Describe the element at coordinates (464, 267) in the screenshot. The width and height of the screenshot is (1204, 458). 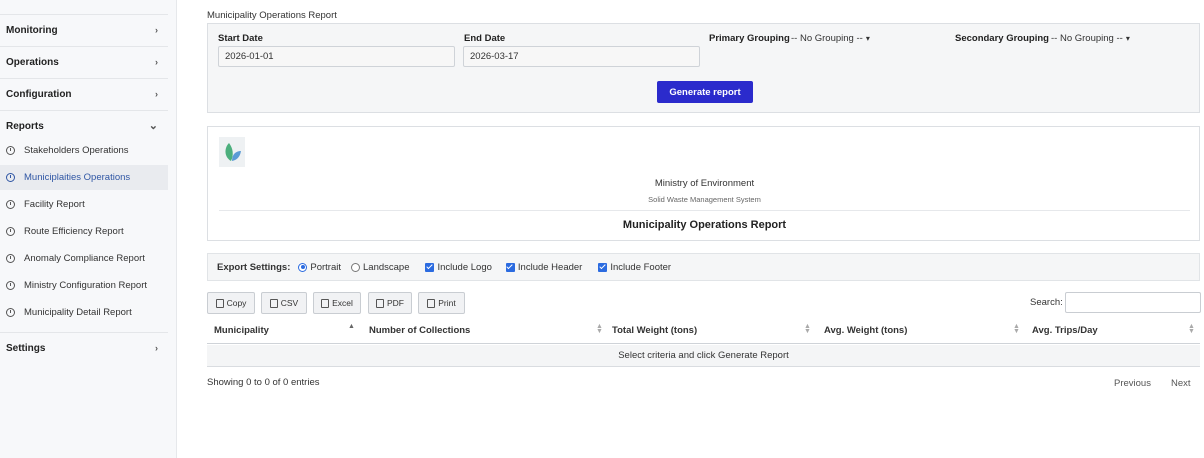
I see `include-logo-label: Include Logo` at that location.